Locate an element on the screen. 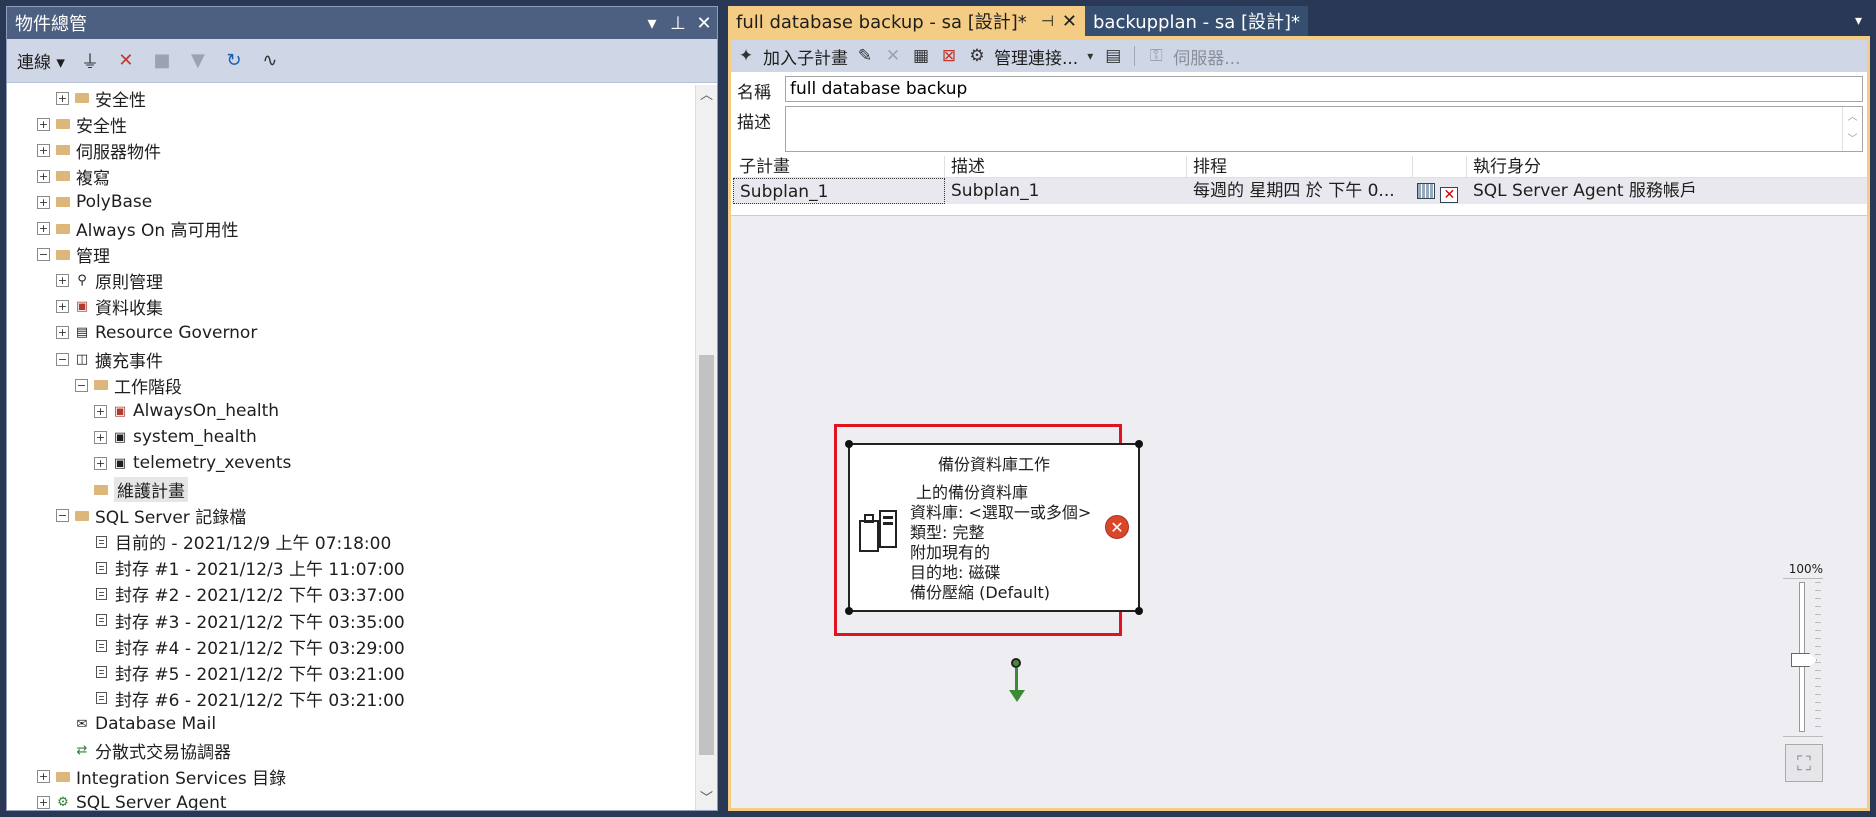  tab-backupplan: backupplan - sa [設計]* is located at coordinates (1196, 21).